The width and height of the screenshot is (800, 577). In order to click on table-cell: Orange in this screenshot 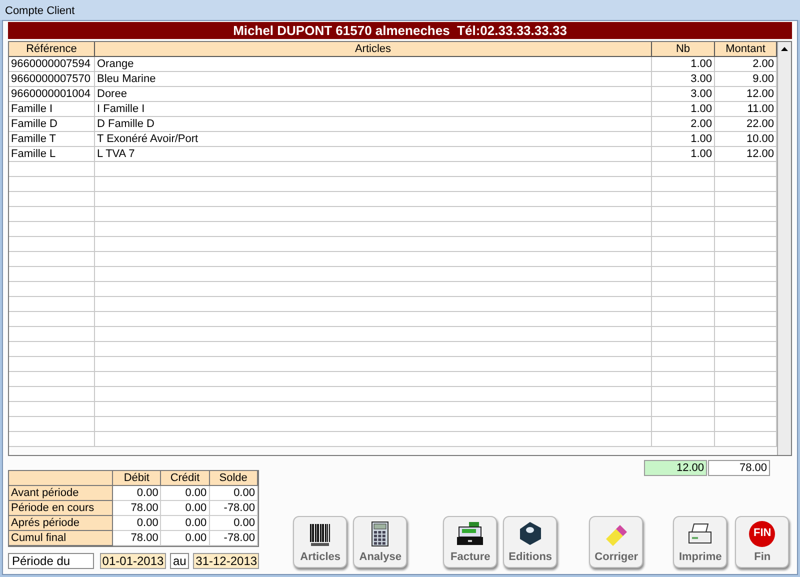, I will do `click(373, 64)`.